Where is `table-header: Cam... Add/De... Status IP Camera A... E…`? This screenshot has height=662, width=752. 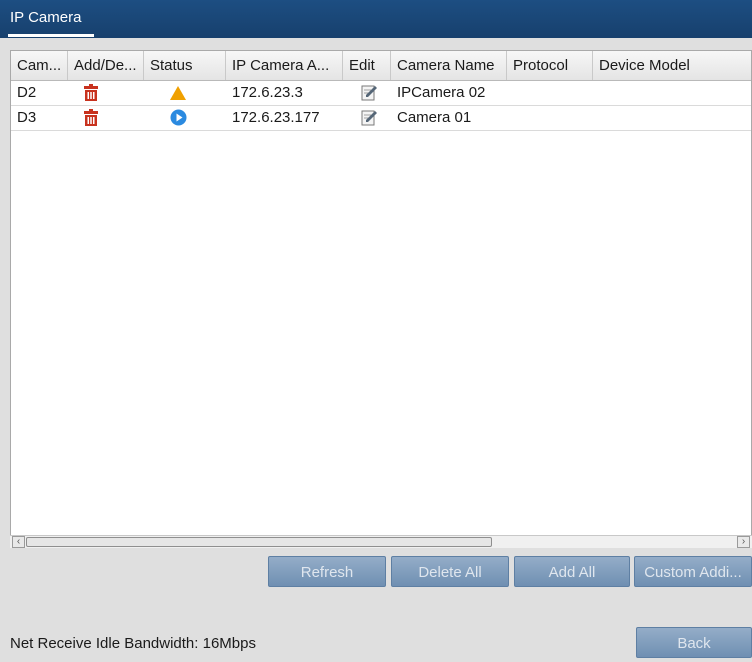
table-header: Cam... Add/De... Status IP Camera A... E… is located at coordinates (381, 66).